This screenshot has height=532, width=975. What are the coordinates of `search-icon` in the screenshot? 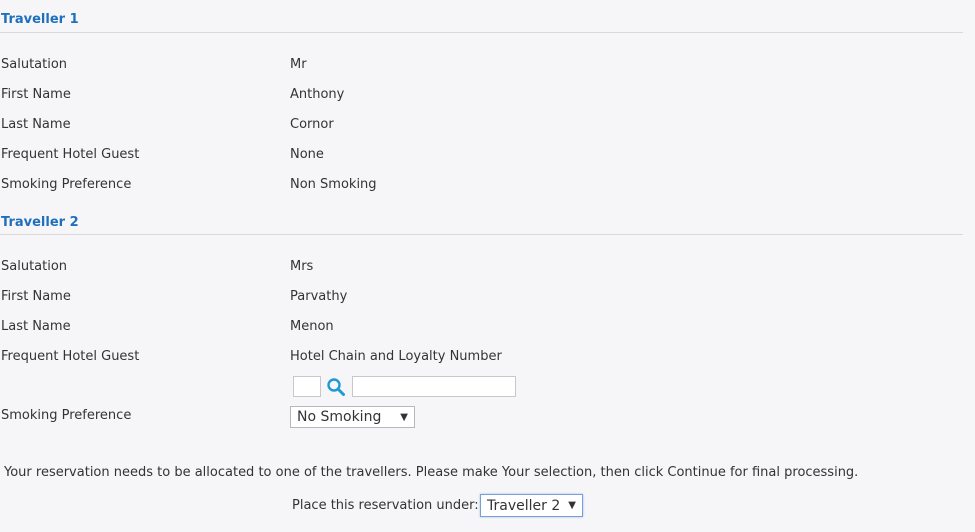 It's located at (336, 387).